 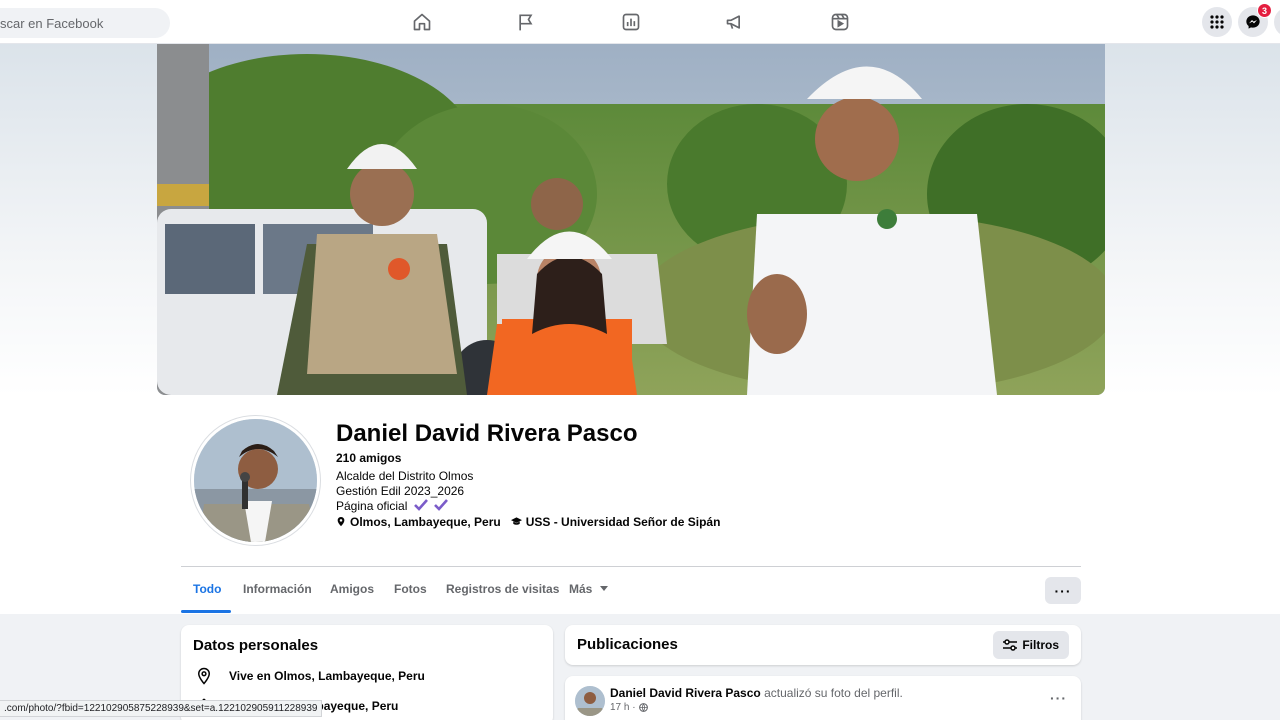 I want to click on post-author-avatar, so click(x=590, y=701).